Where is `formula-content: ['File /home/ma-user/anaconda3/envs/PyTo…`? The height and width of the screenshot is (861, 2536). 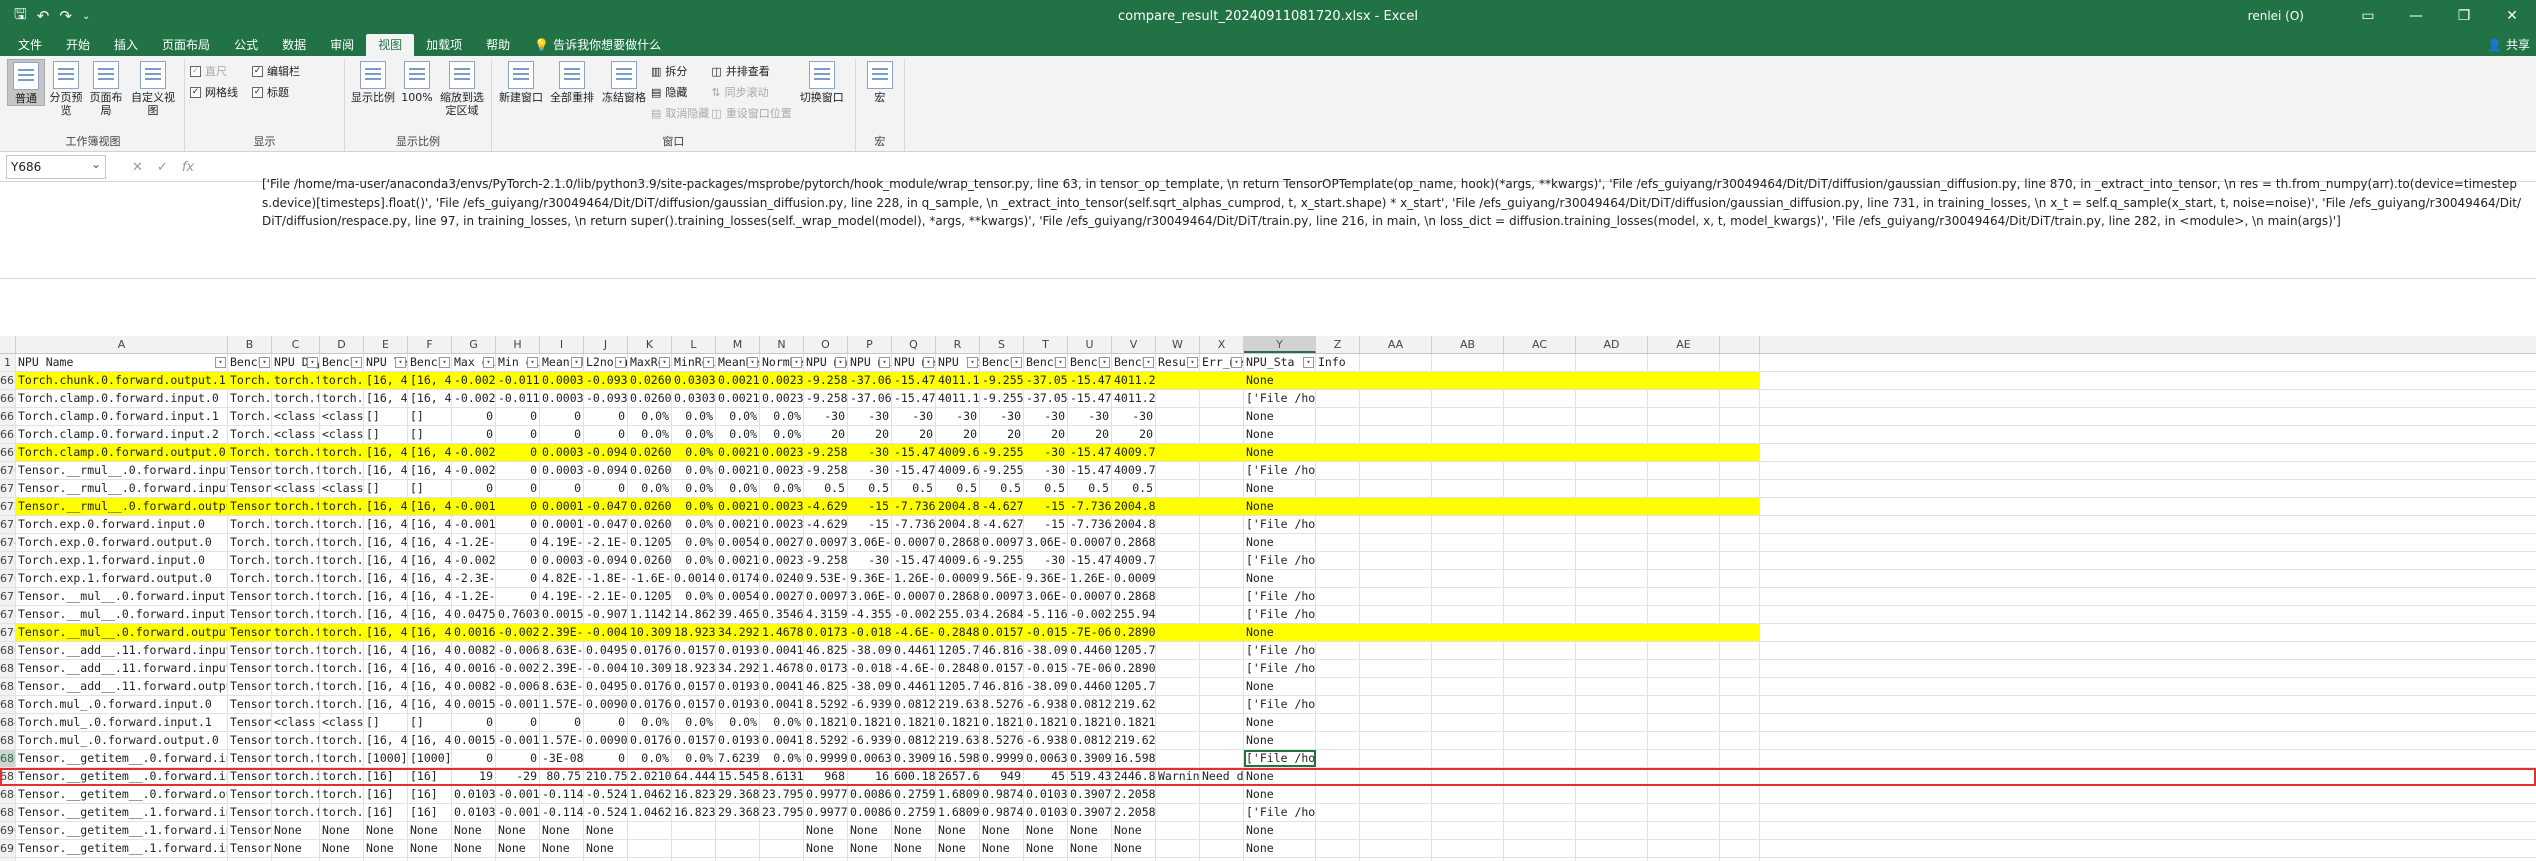 formula-content: ['File /home/ma-user/anaconda3/envs/PyTo… is located at coordinates (1394, 203).